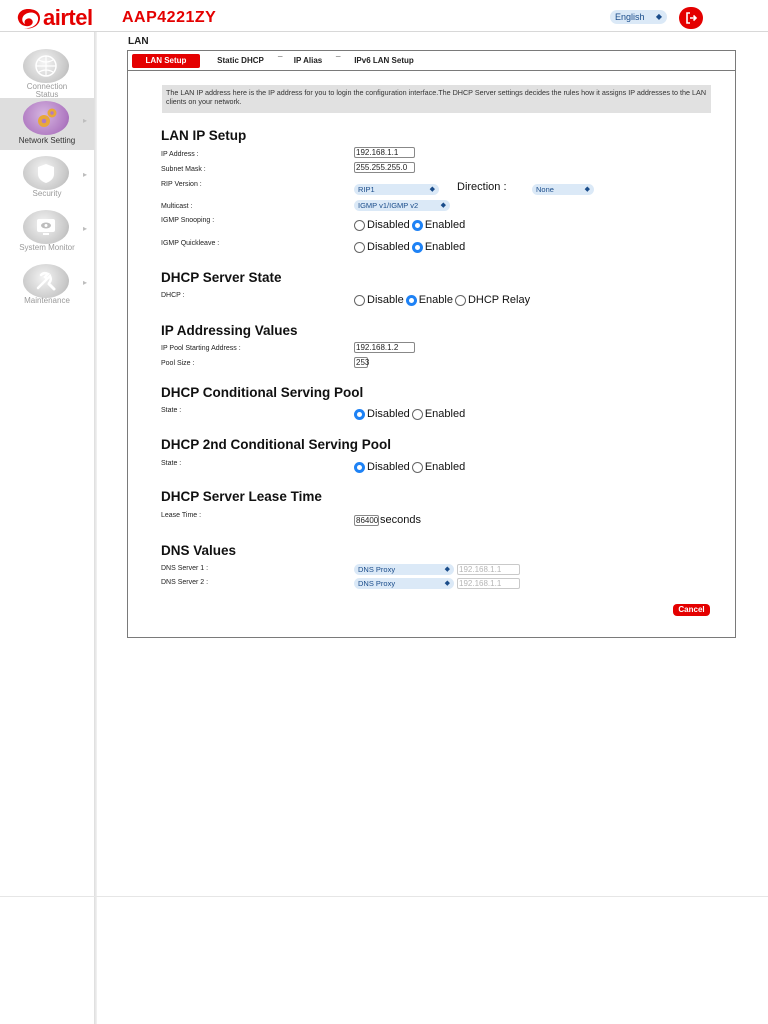 The image size is (768, 1024). I want to click on dns1-address-input: 192.168.1.1, so click(488, 569).